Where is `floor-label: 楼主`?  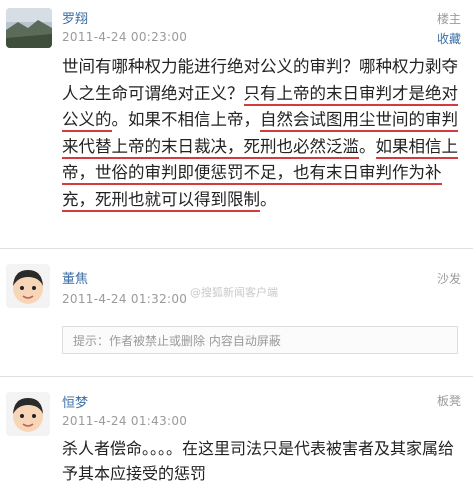 floor-label: 楼主 is located at coordinates (448, 19).